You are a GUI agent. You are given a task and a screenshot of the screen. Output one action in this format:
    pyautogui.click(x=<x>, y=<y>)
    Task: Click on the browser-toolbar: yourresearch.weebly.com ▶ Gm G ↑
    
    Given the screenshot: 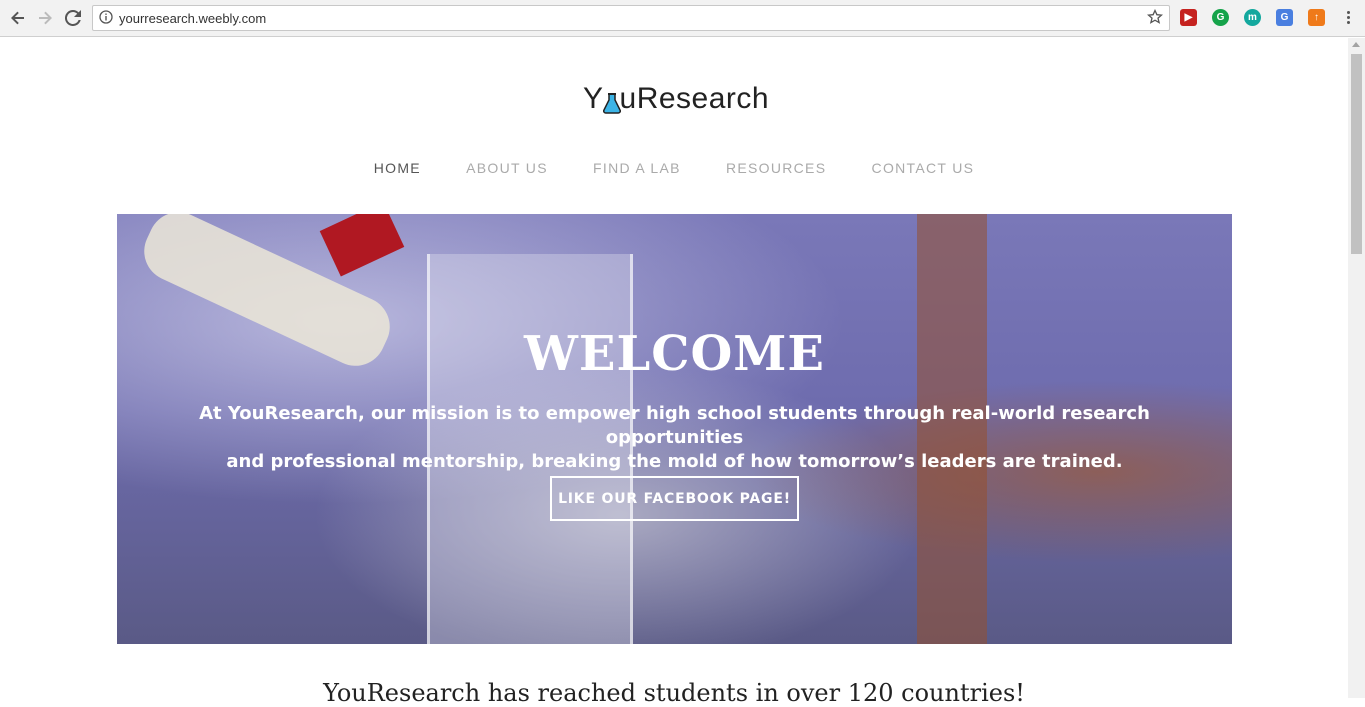 What is the action you would take?
    pyautogui.click(x=682, y=18)
    